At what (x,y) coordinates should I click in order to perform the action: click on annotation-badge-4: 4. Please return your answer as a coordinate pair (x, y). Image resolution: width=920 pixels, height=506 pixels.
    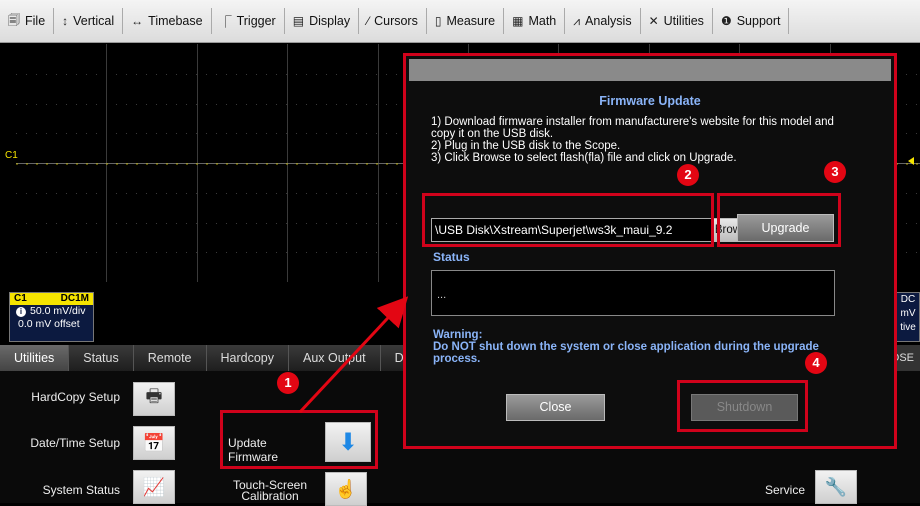
    Looking at the image, I should click on (816, 363).